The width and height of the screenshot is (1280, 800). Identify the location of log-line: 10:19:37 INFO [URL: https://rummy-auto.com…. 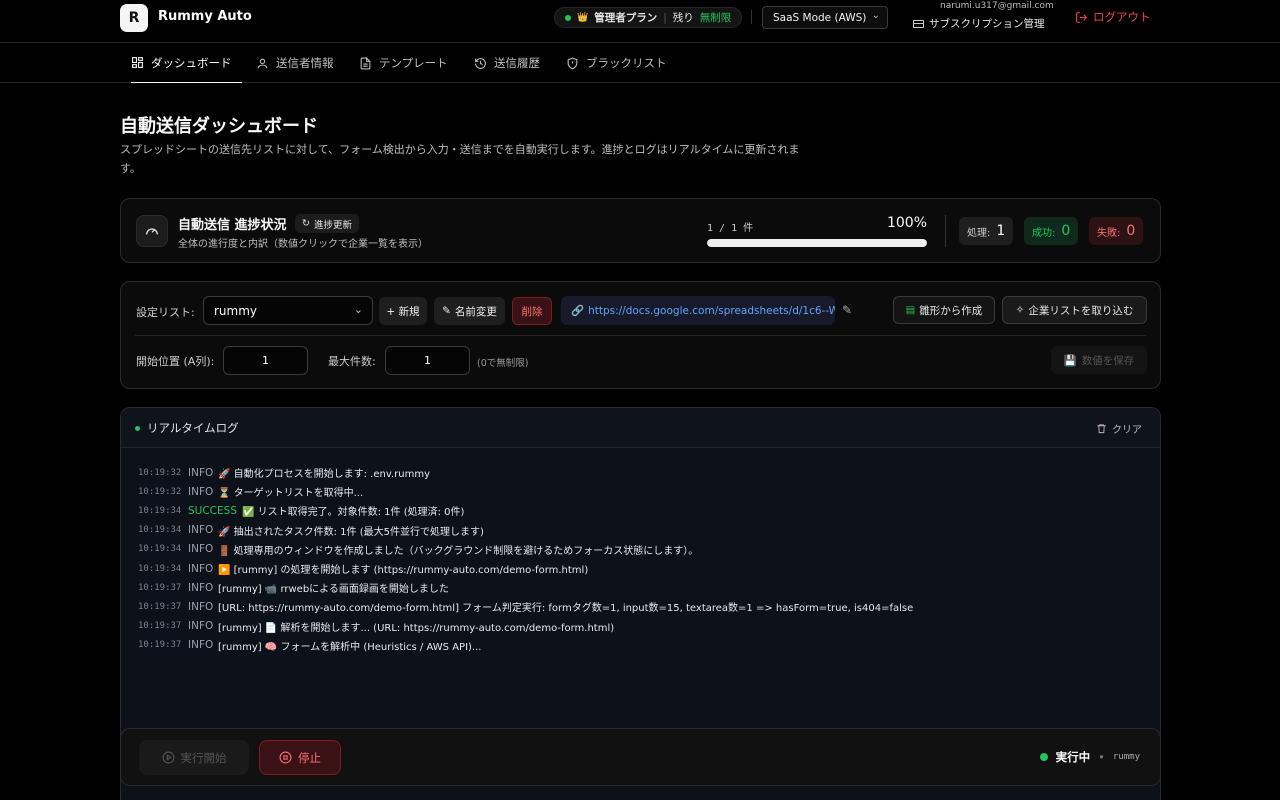
(643, 606).